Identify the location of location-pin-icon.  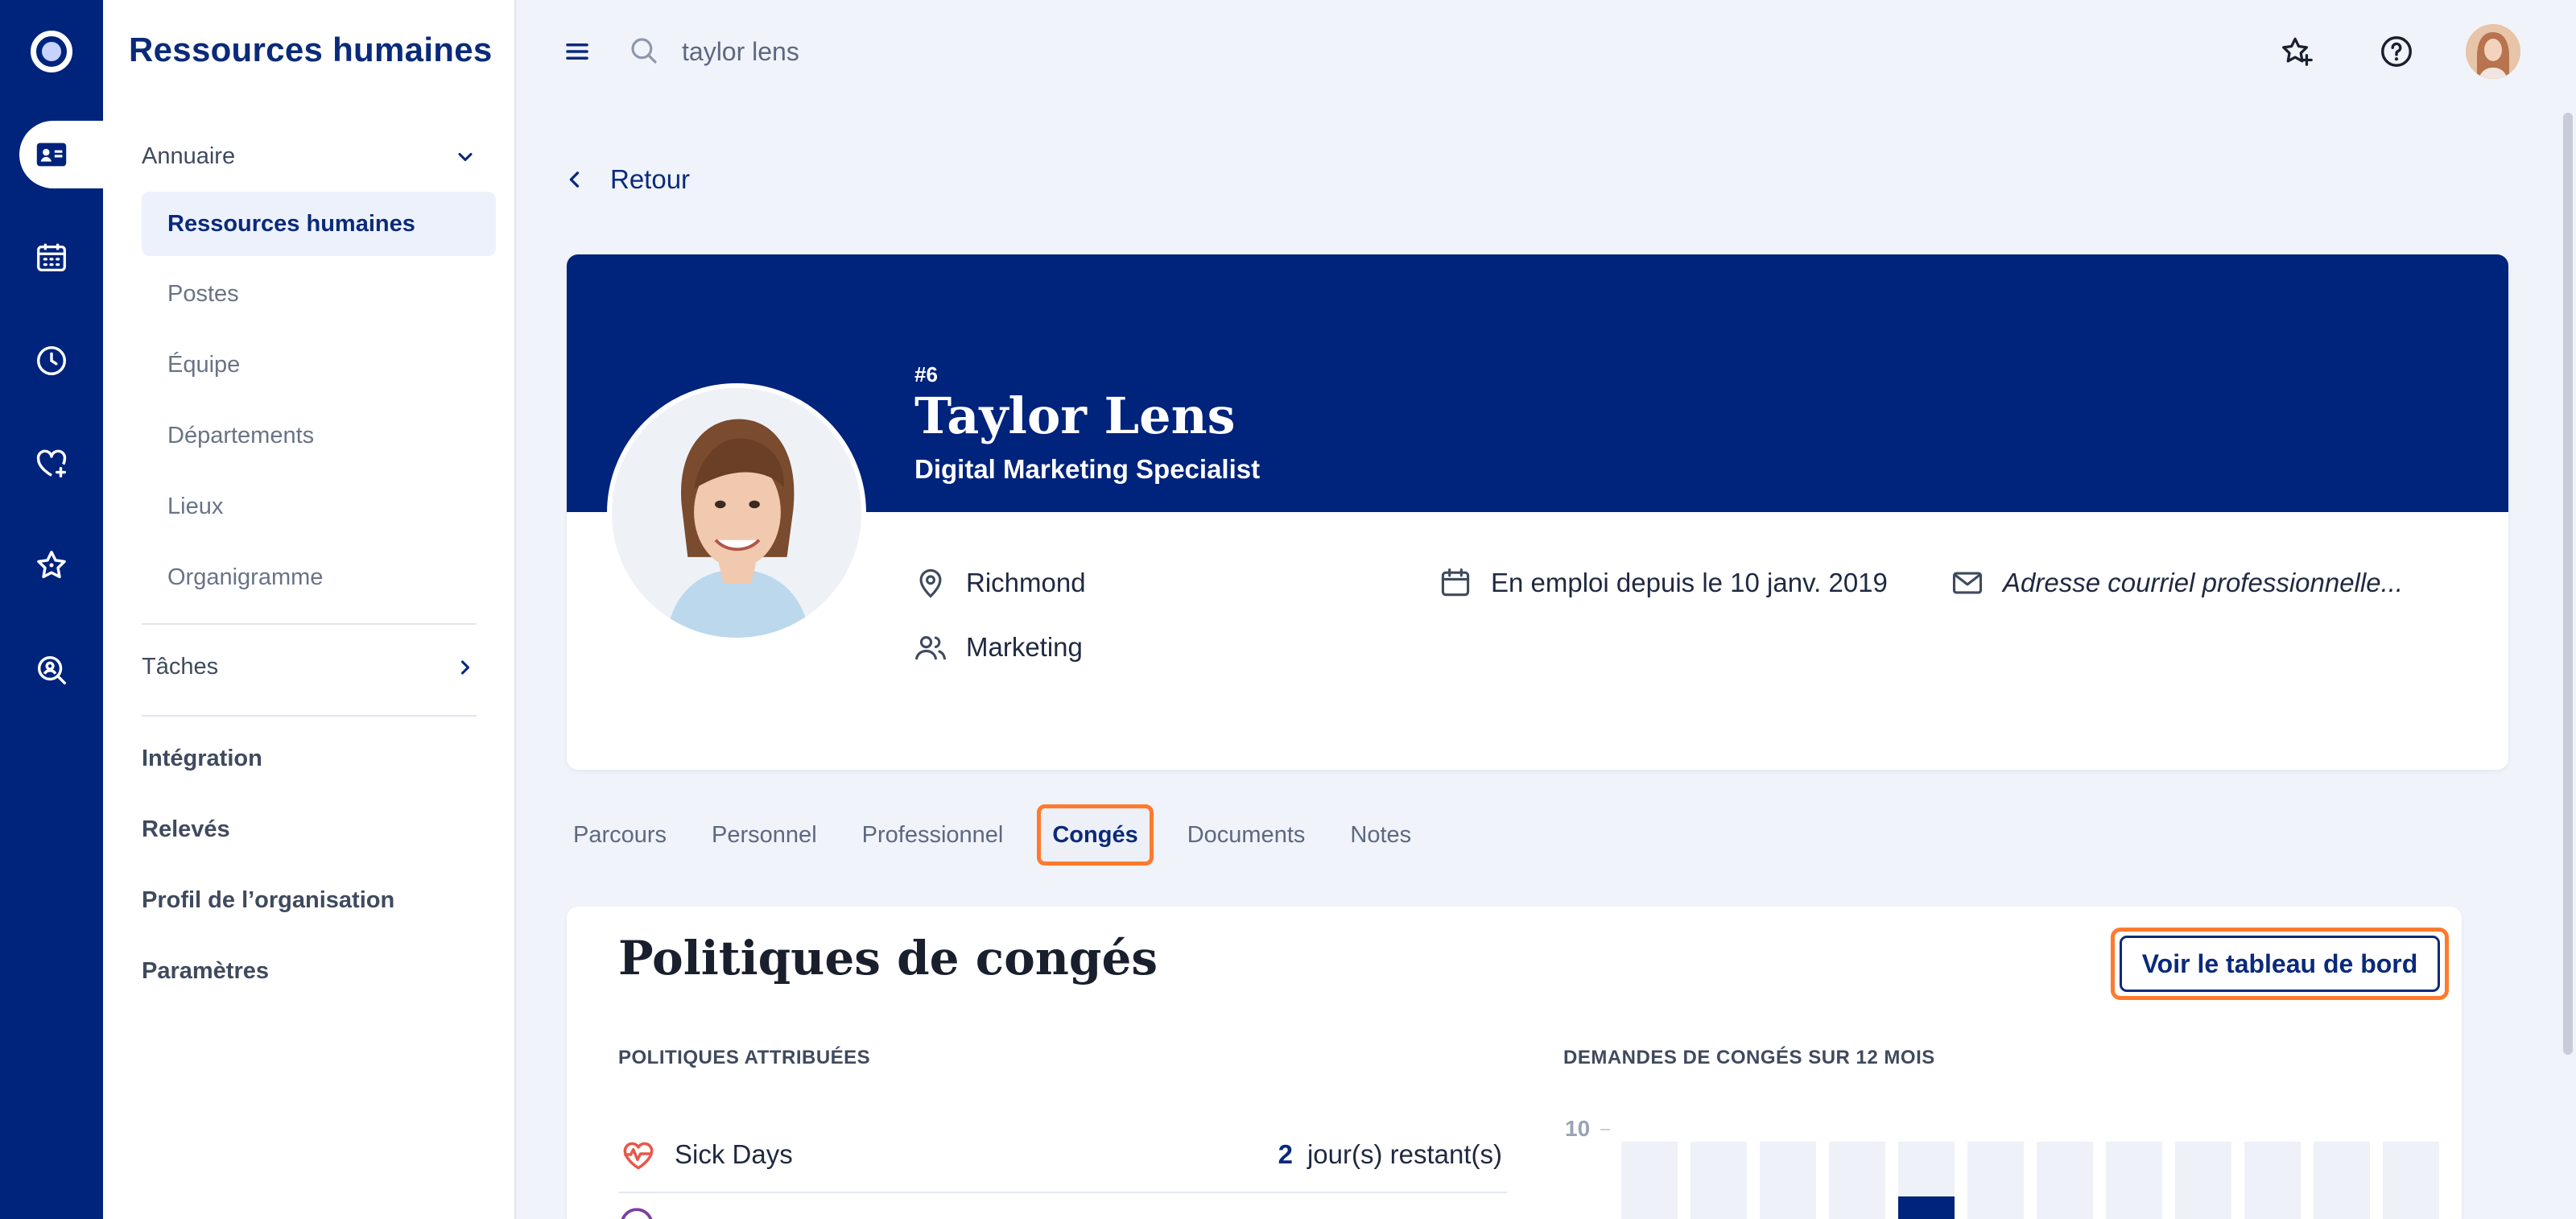
(930, 583).